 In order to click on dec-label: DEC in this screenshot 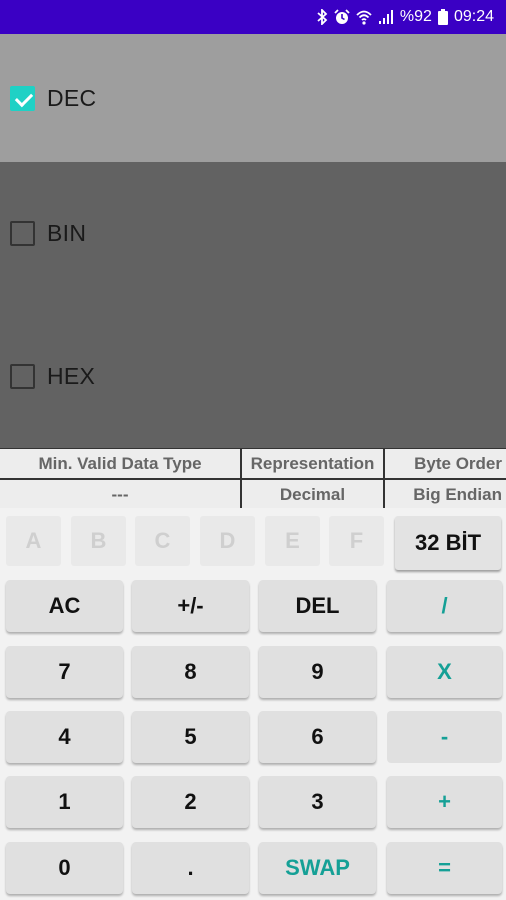, I will do `click(72, 97)`.